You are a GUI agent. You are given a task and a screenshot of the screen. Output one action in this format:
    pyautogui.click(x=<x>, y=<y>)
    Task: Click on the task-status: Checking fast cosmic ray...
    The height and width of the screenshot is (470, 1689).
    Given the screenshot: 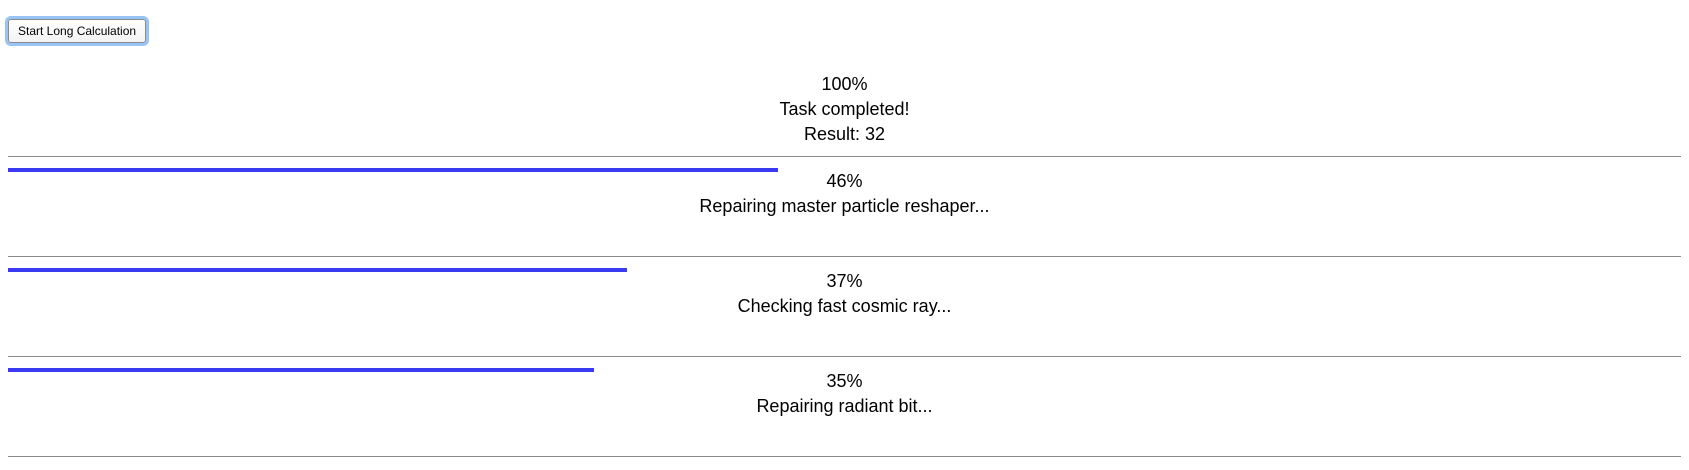 What is the action you would take?
    pyautogui.click(x=844, y=306)
    